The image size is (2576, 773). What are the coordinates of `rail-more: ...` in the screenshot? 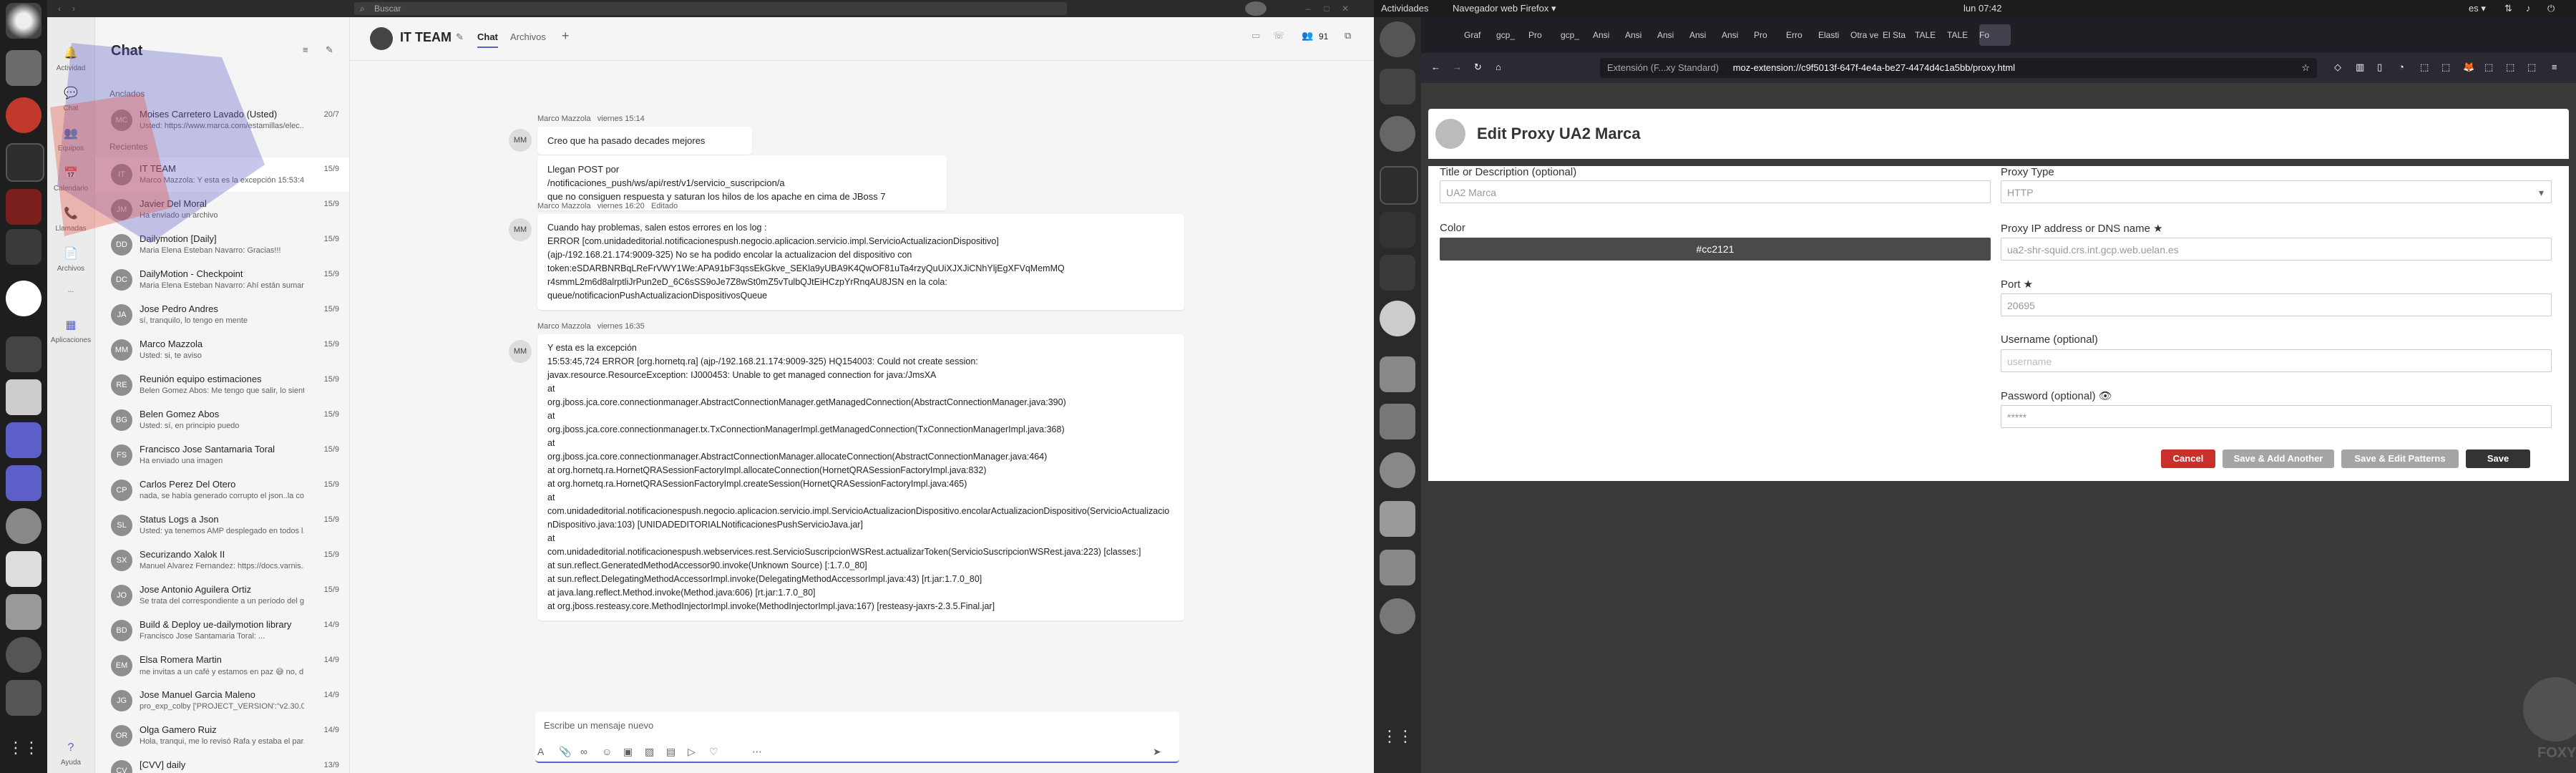 It's located at (70, 290).